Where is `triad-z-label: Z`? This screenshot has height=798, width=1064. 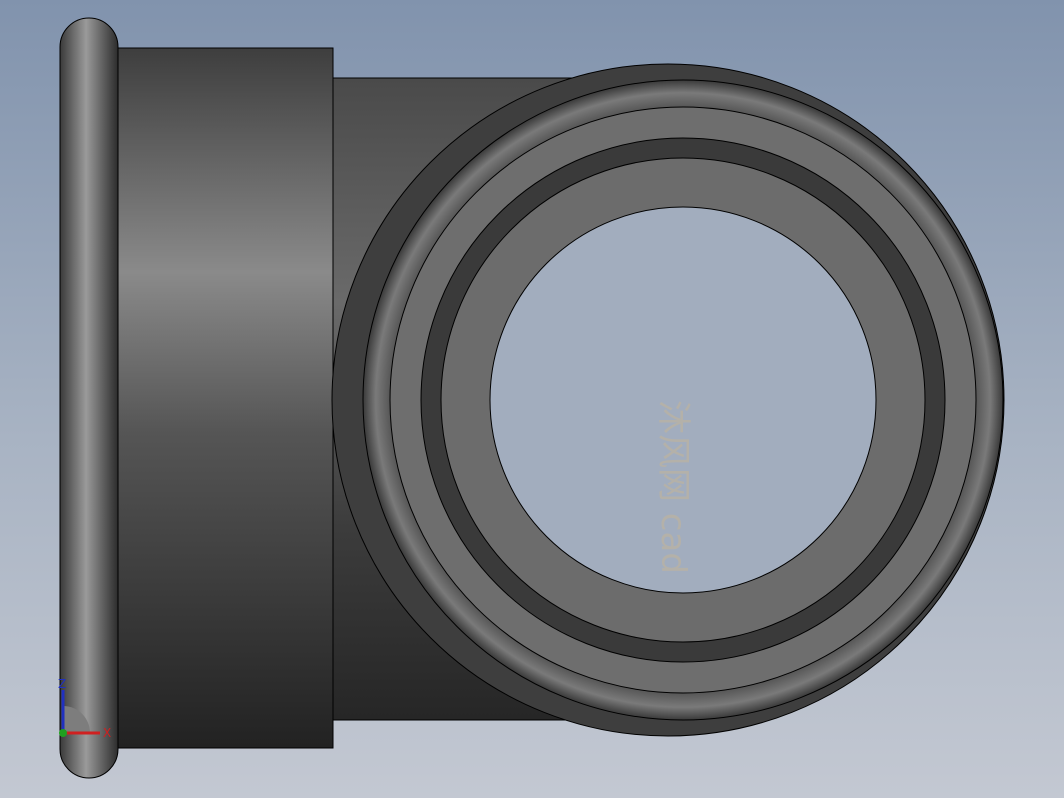
triad-z-label: Z is located at coordinates (62, 684).